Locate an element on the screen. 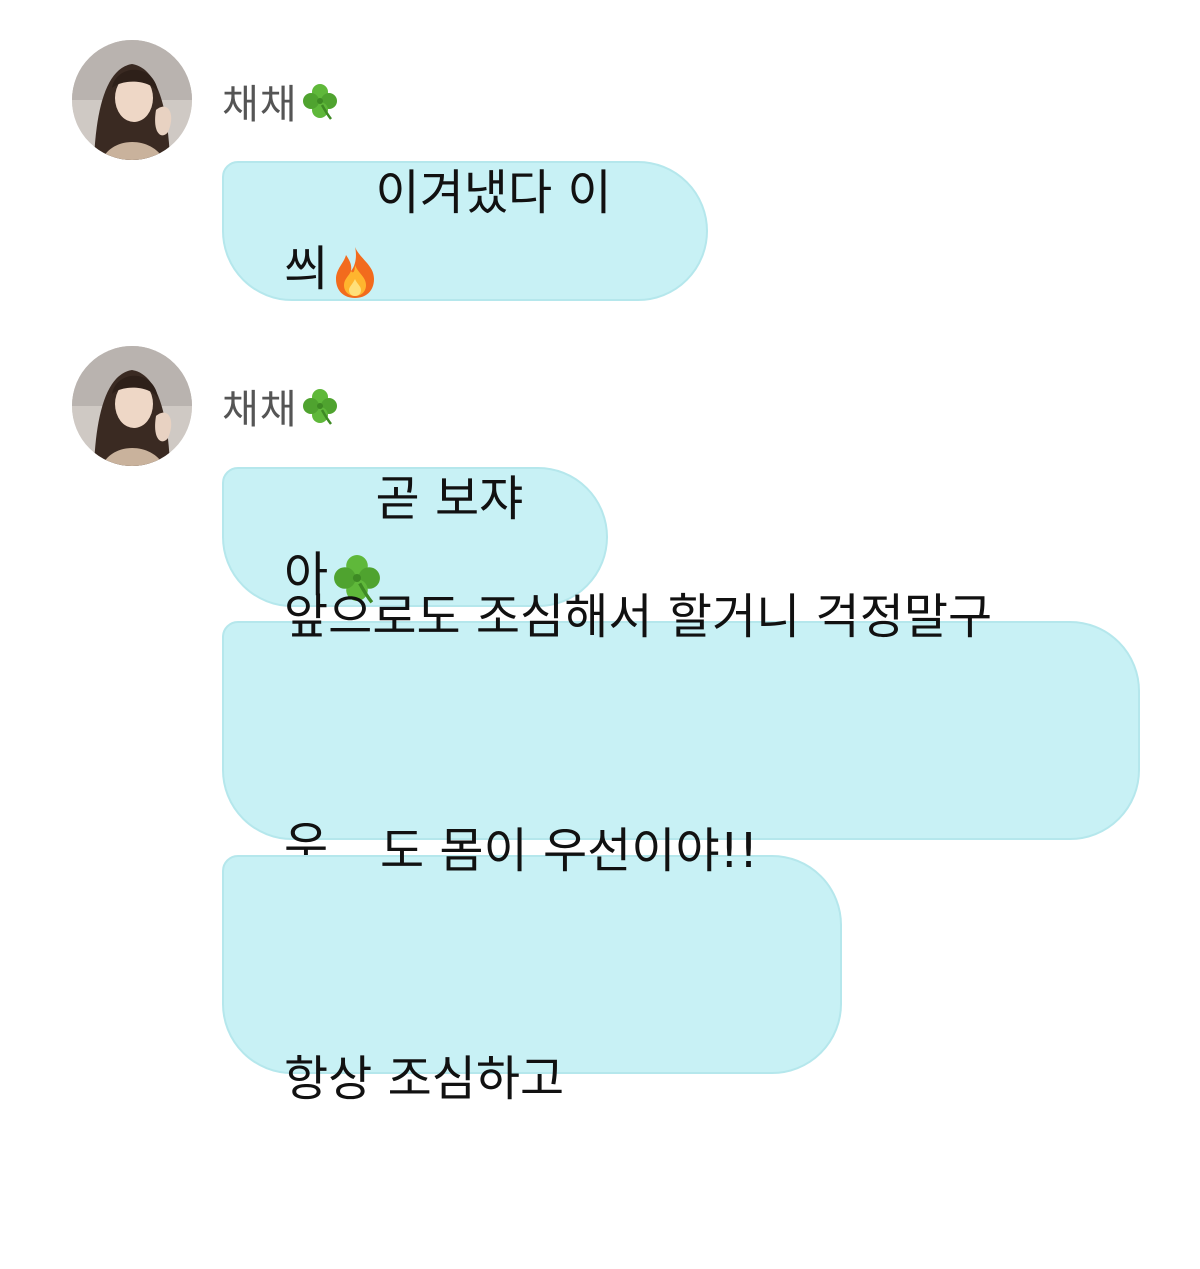 Image resolution: width=1200 pixels, height=1269 pixels. message-bubble: 이겨냈다 이씌 is located at coordinates (465, 231).